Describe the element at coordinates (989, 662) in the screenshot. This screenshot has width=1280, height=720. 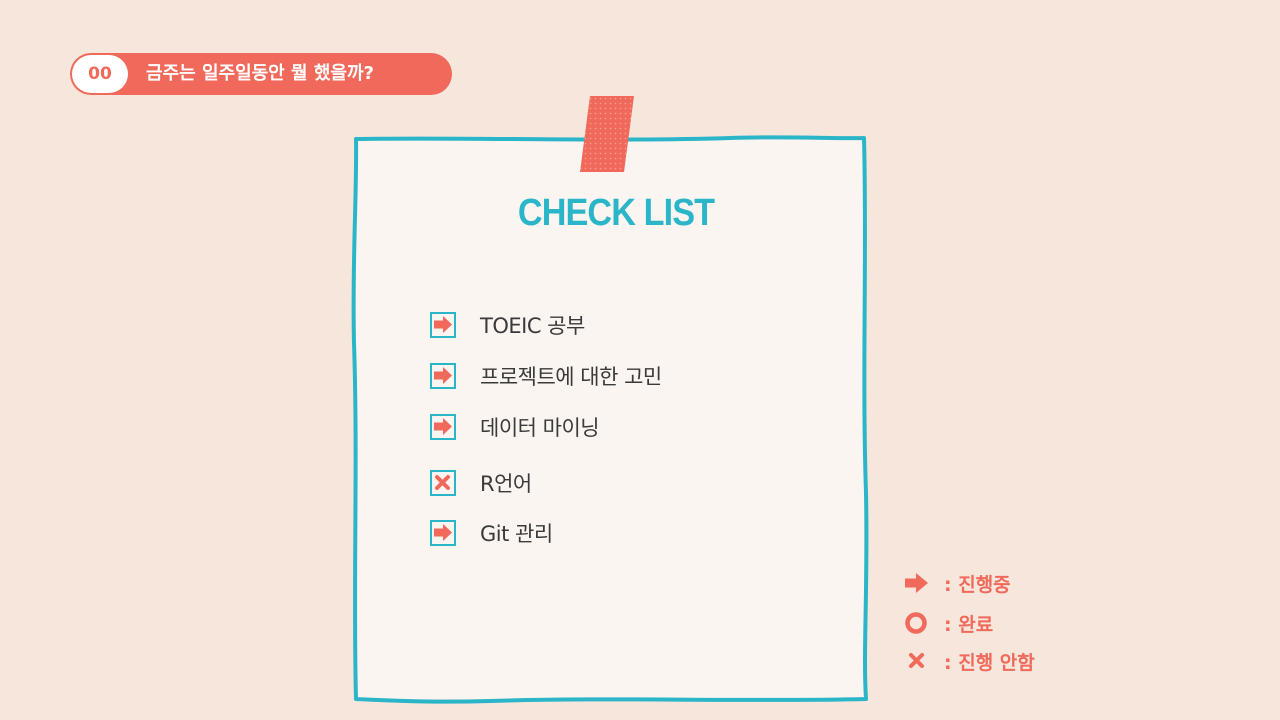
I see `legend-label: : 진행 안함` at that location.